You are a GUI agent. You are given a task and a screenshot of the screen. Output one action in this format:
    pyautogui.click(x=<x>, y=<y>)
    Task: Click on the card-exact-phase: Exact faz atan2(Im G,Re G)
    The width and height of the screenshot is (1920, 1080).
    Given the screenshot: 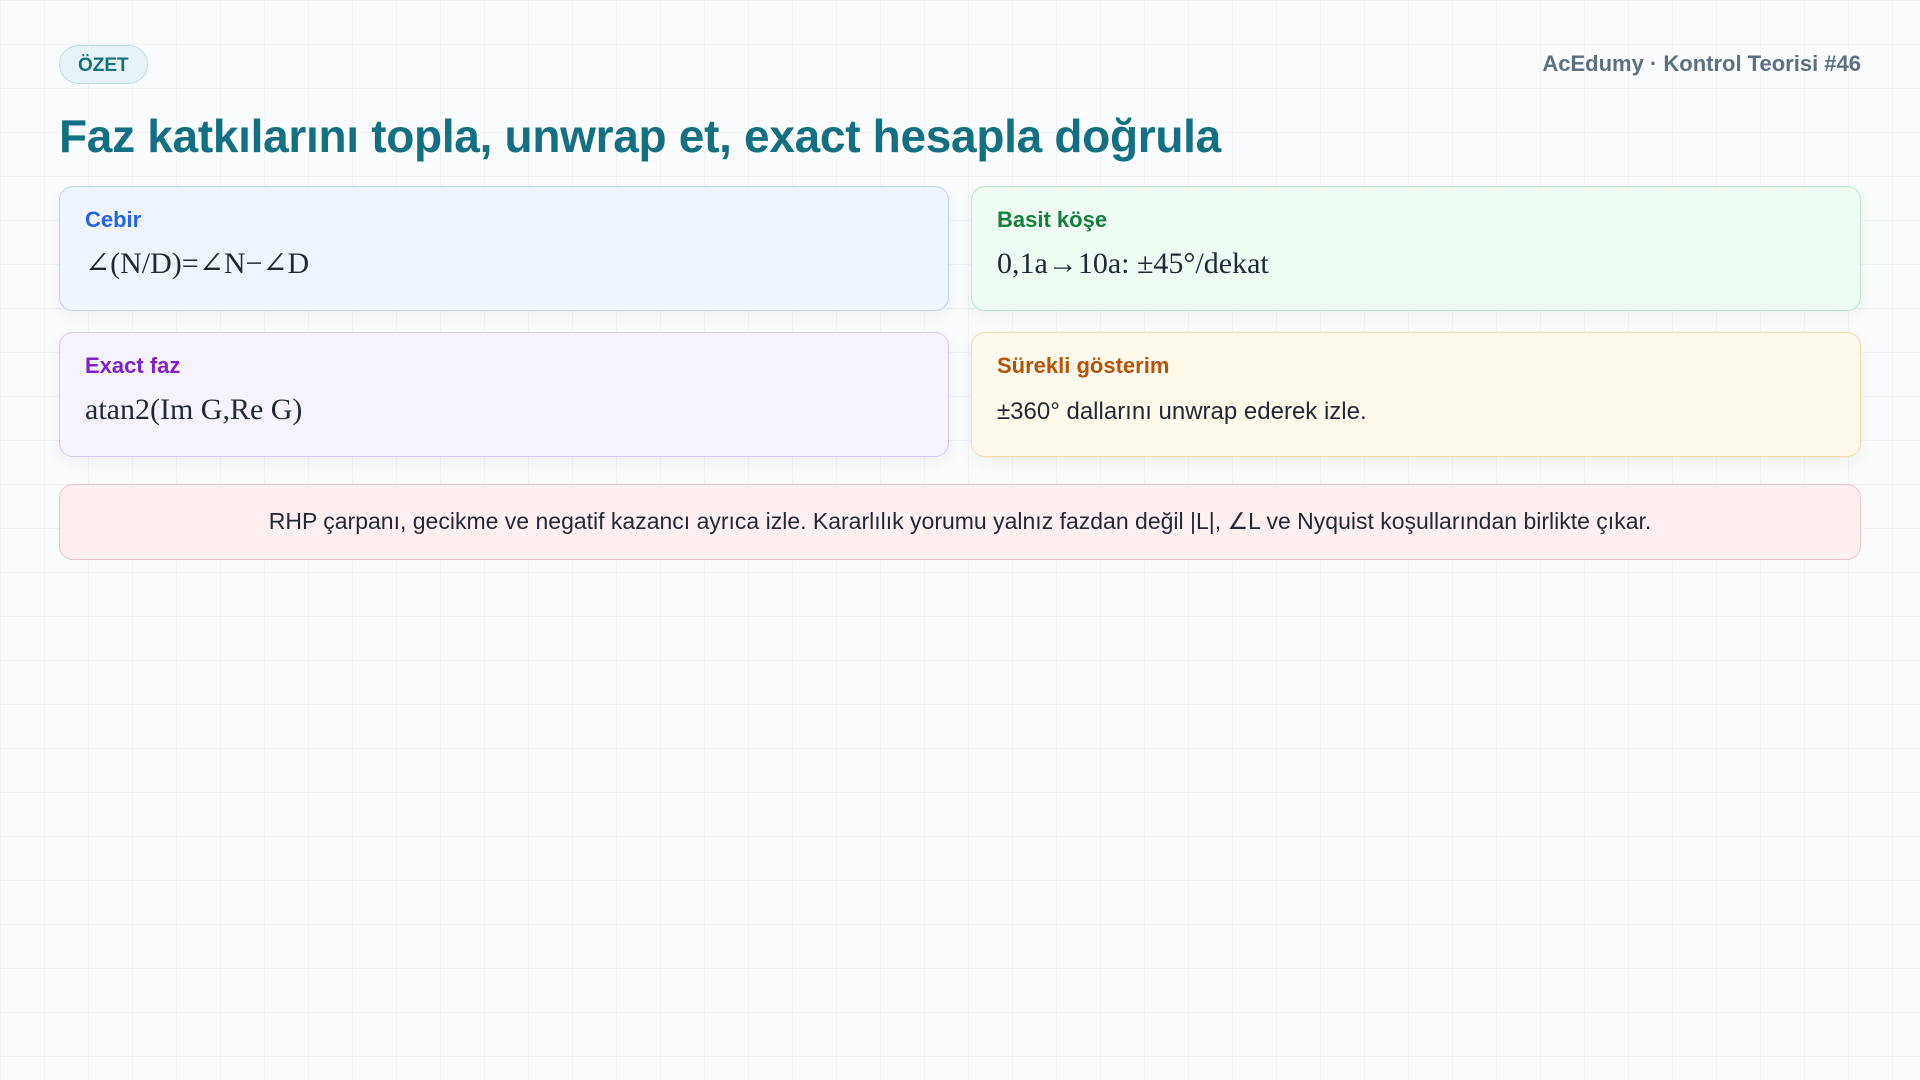 What is the action you would take?
    pyautogui.click(x=504, y=394)
    